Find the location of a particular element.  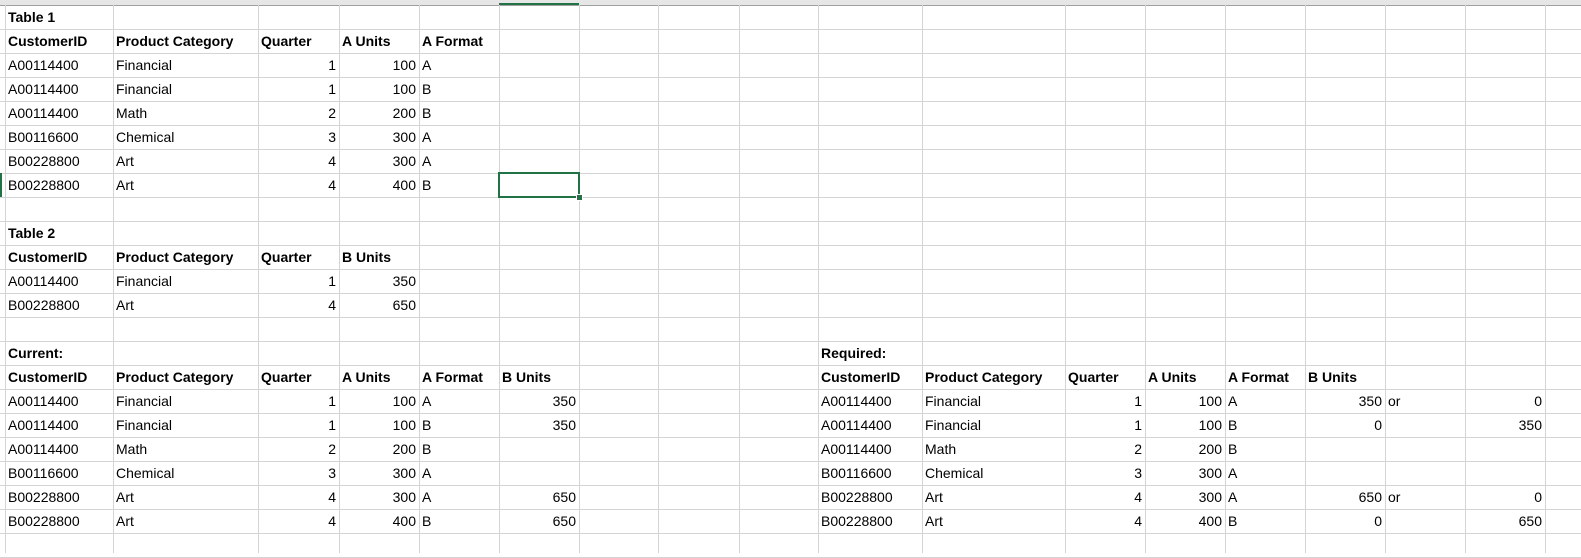

table-cell: 0 is located at coordinates (1505, 497).